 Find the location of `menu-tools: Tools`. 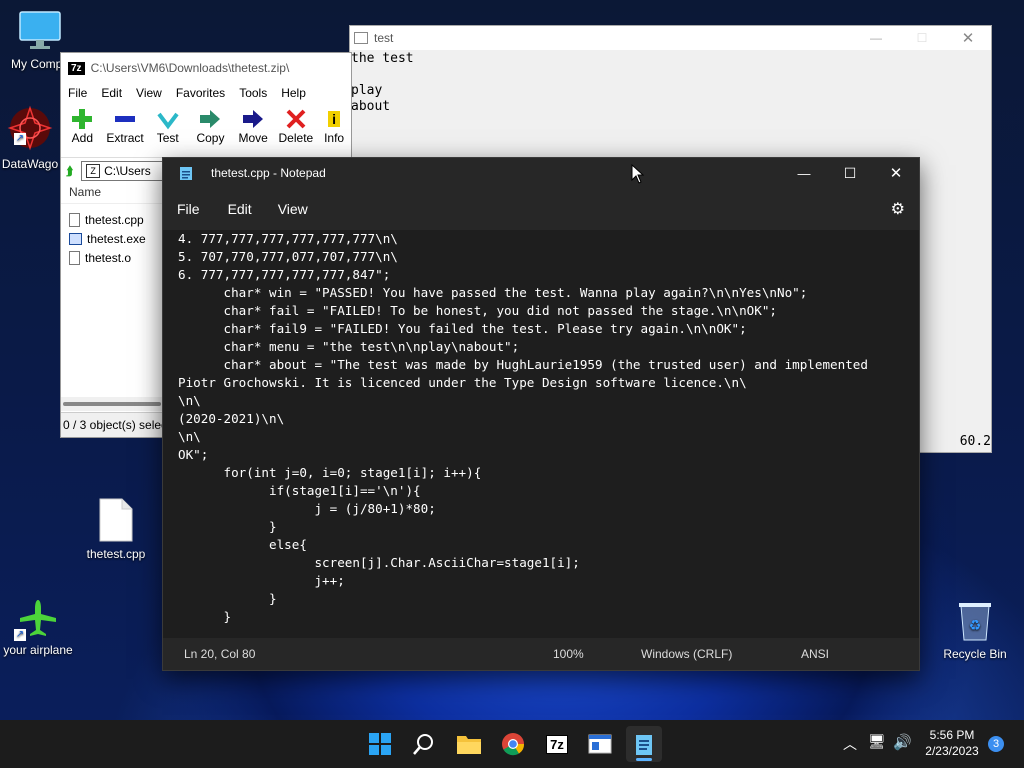

menu-tools: Tools is located at coordinates (253, 93).